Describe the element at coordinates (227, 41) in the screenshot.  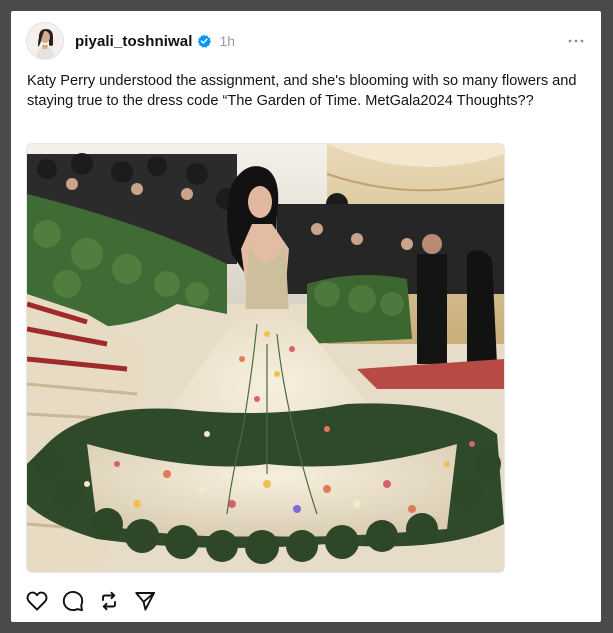
I see `timestamp: 1h` at that location.